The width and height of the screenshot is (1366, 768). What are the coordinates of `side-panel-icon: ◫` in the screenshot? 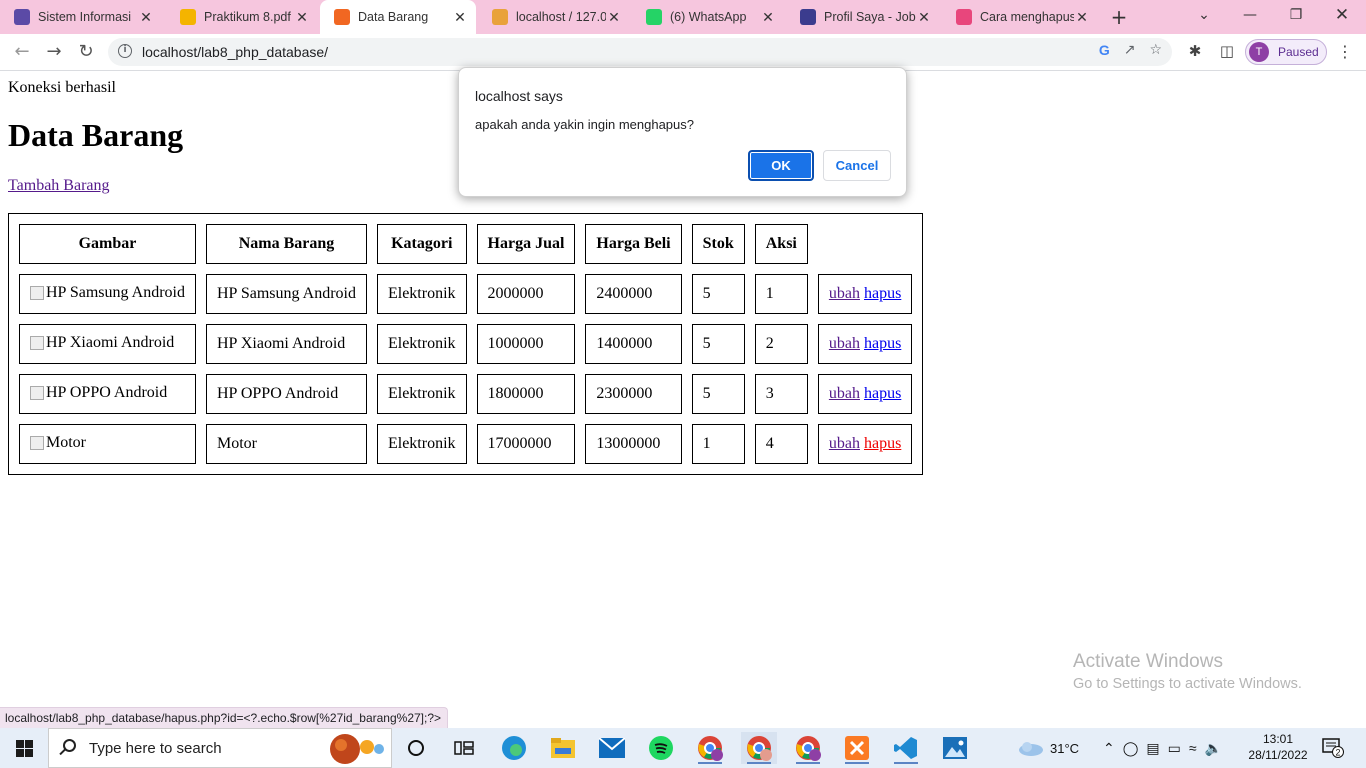 It's located at (1227, 51).